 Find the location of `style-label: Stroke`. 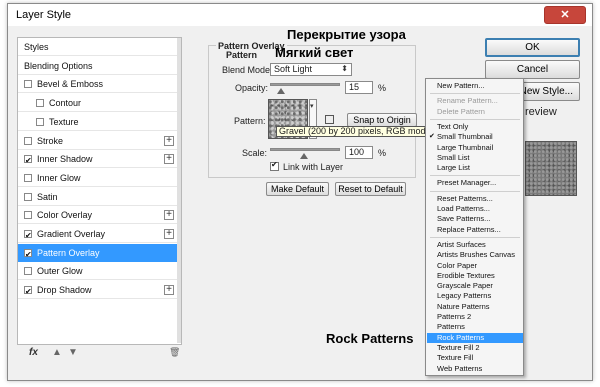

style-label: Stroke is located at coordinates (50, 140).